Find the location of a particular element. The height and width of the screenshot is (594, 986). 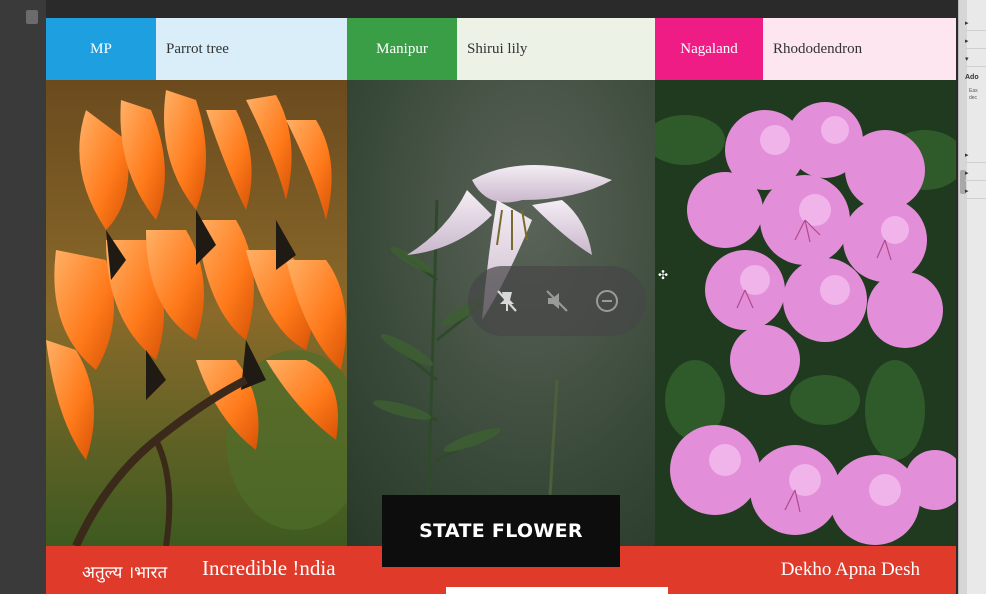

flower-label: Parrot tree is located at coordinates (251, 49).